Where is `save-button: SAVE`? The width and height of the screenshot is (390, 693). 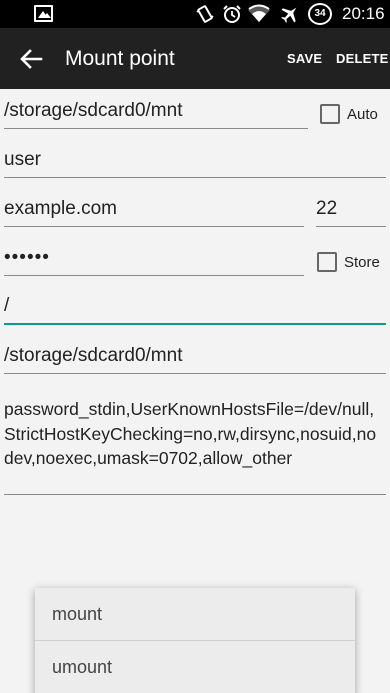 save-button: SAVE is located at coordinates (304, 59).